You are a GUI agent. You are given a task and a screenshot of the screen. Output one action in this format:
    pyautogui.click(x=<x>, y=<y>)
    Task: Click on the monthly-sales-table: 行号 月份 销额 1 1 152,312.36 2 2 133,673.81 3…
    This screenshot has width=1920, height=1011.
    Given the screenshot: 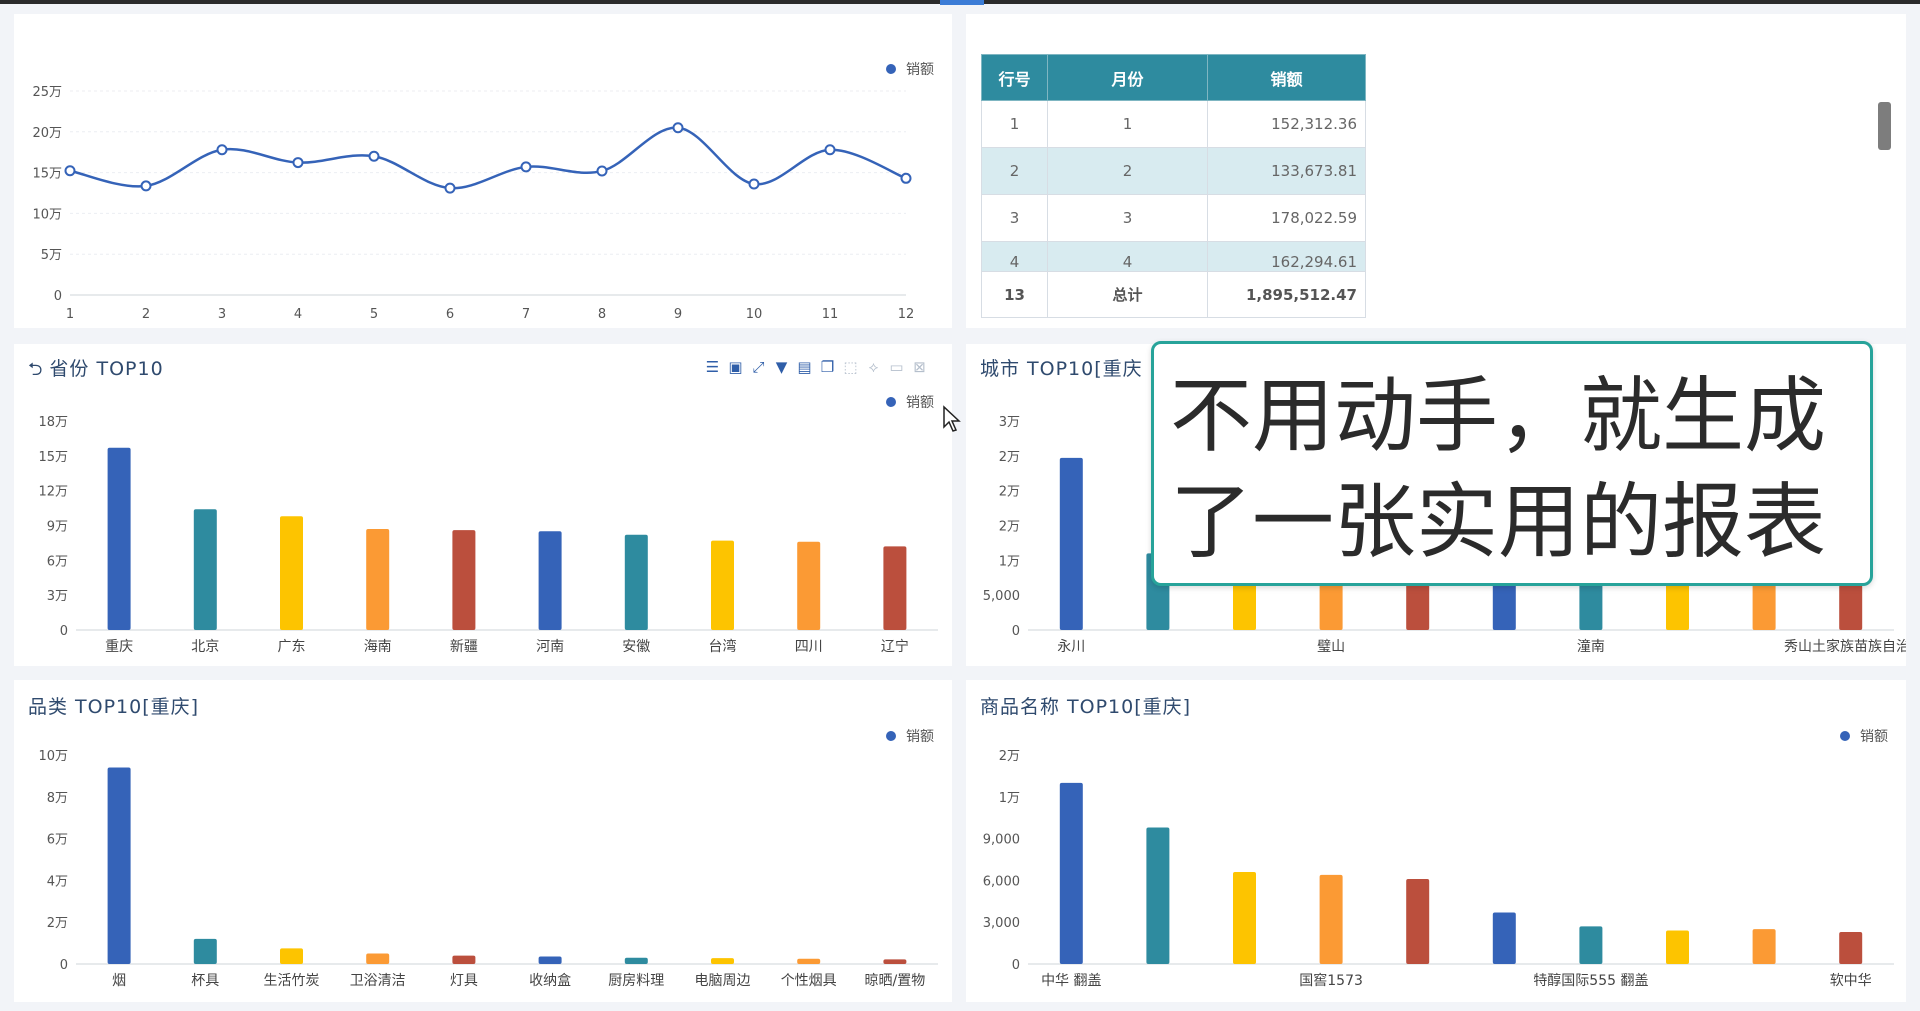 What is the action you would take?
    pyautogui.click(x=1173, y=186)
    